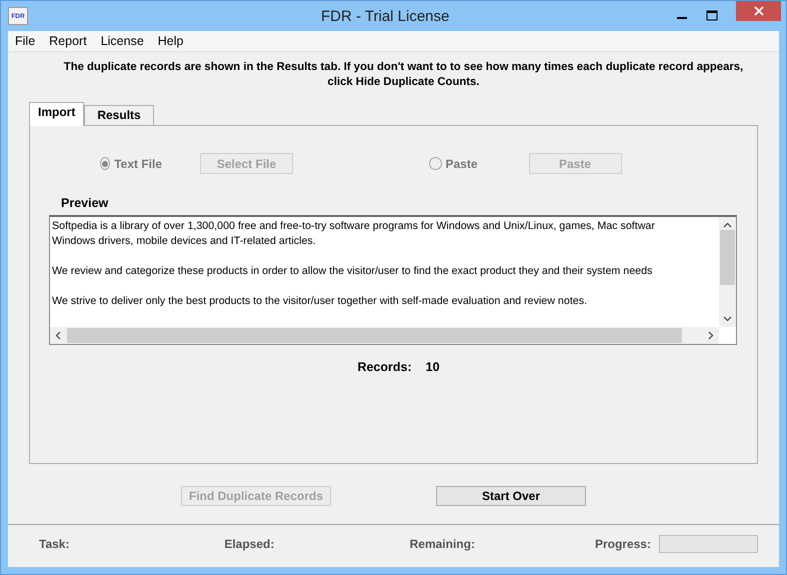 This screenshot has height=575, width=787. Describe the element at coordinates (385, 16) in the screenshot. I see `window-title: FDR - Trial License` at that location.